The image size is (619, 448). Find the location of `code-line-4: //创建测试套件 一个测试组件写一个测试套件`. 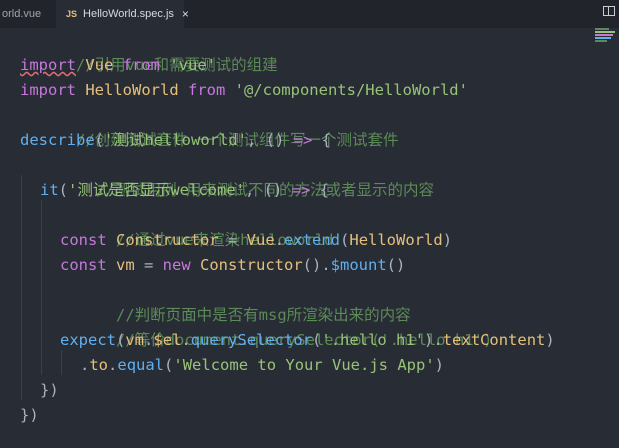

code-line-4: //创建测试套件 一个测试组件写一个测试套件 is located at coordinates (209, 126).